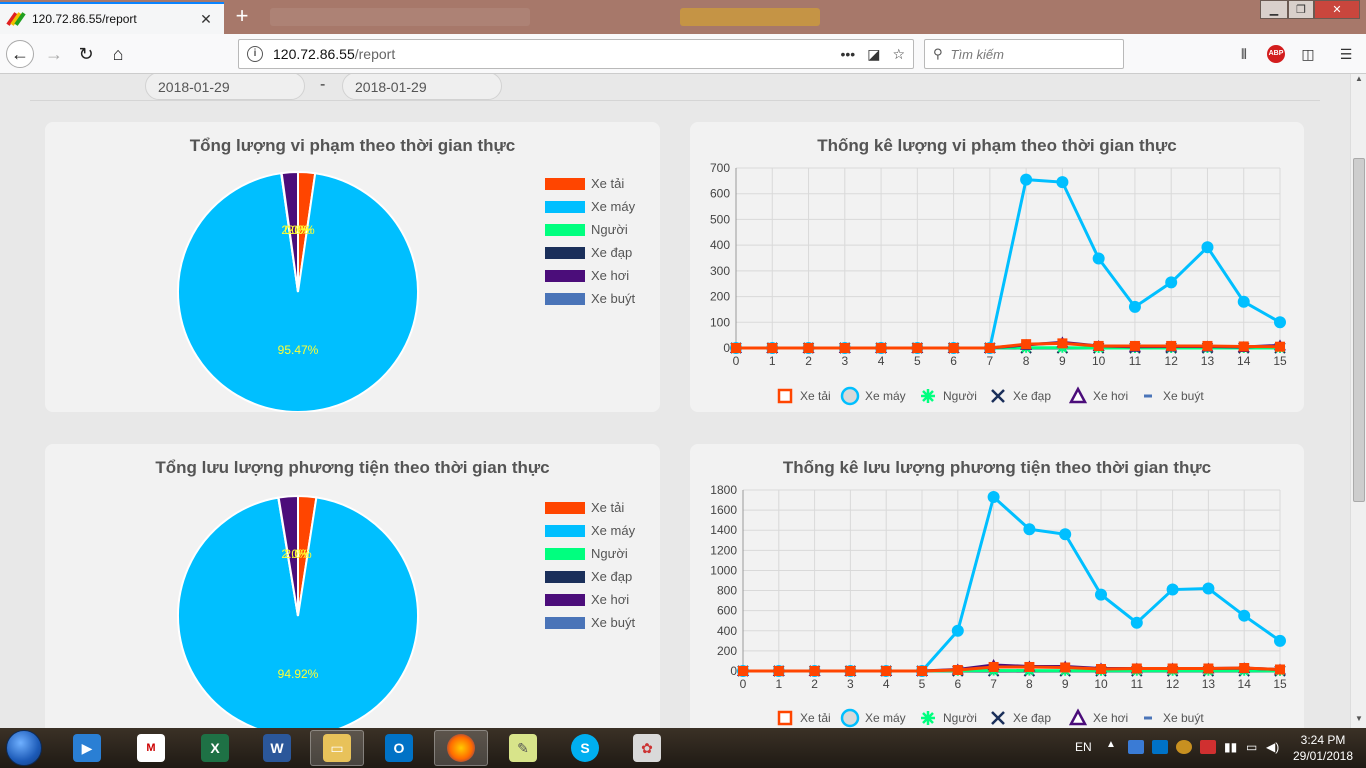 The image size is (1366, 768). I want to click on legend-marker-Người, so click(928, 396).